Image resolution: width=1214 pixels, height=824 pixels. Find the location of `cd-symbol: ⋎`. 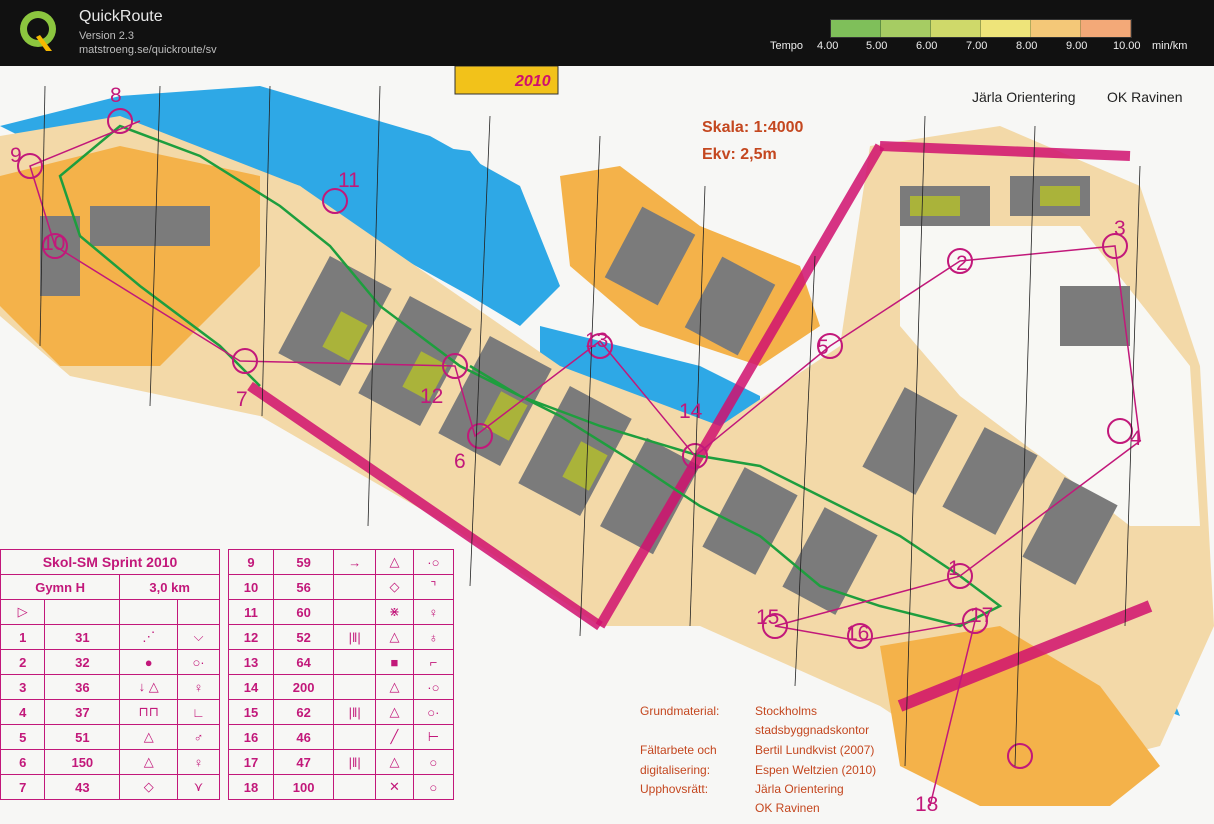

cd-symbol: ⋎ is located at coordinates (198, 787).